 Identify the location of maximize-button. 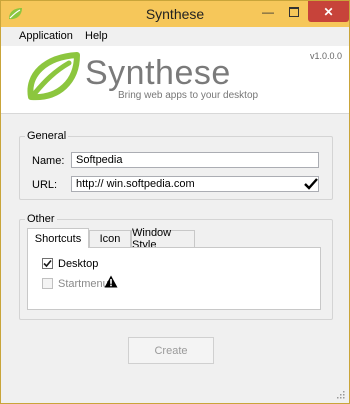
(294, 12).